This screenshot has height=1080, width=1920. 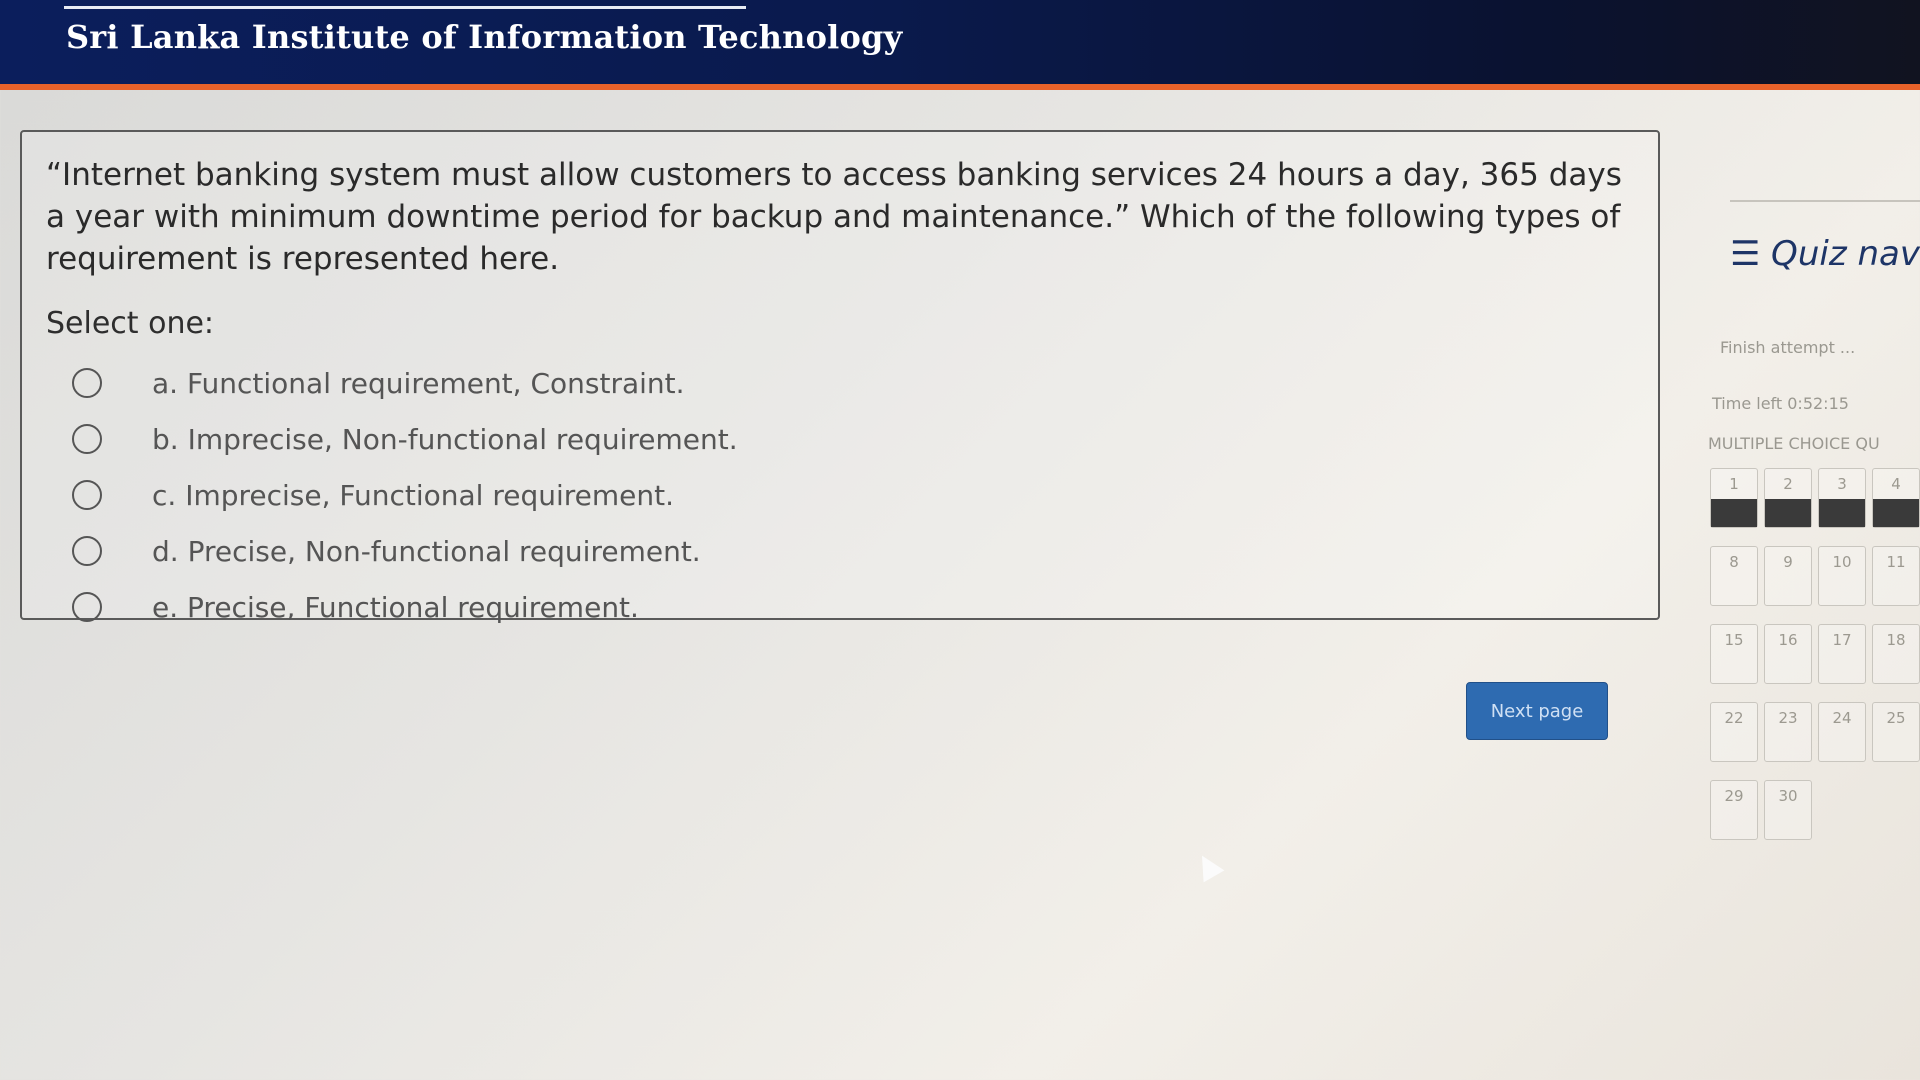 What do you see at coordinates (405, 7) in the screenshot?
I see `header-divider` at bounding box center [405, 7].